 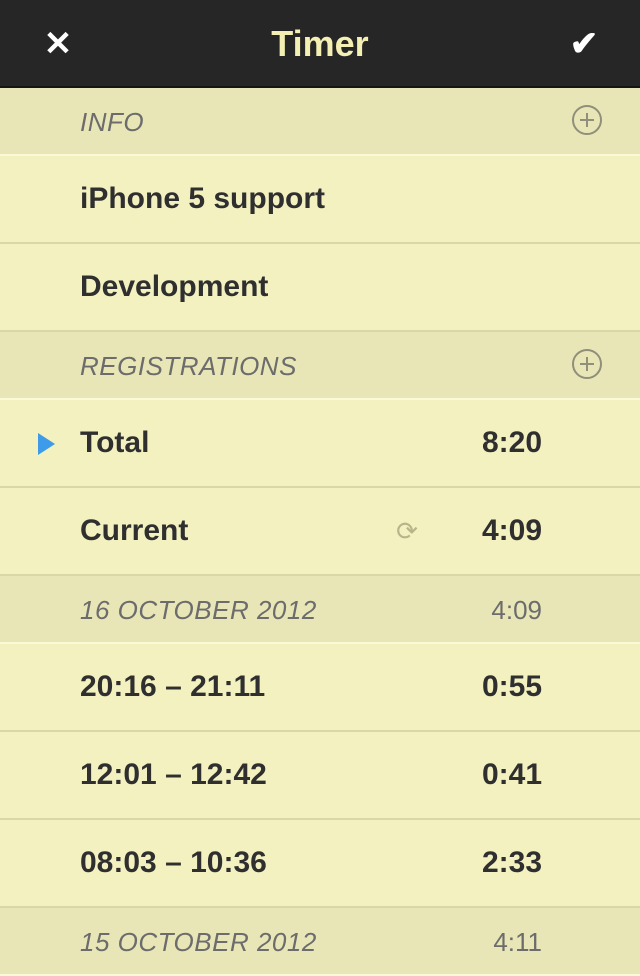 What do you see at coordinates (320, 122) in the screenshot?
I see `info-section-header: INFO` at bounding box center [320, 122].